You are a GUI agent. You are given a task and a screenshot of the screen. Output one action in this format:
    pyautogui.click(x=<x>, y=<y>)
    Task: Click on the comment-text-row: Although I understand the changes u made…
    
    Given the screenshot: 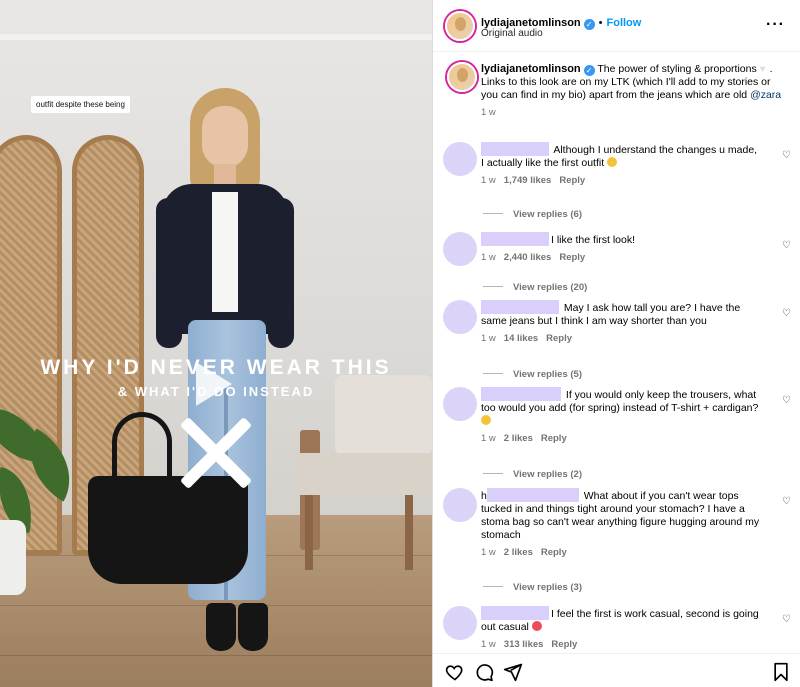 What is the action you would take?
    pyautogui.click(x=621, y=156)
    